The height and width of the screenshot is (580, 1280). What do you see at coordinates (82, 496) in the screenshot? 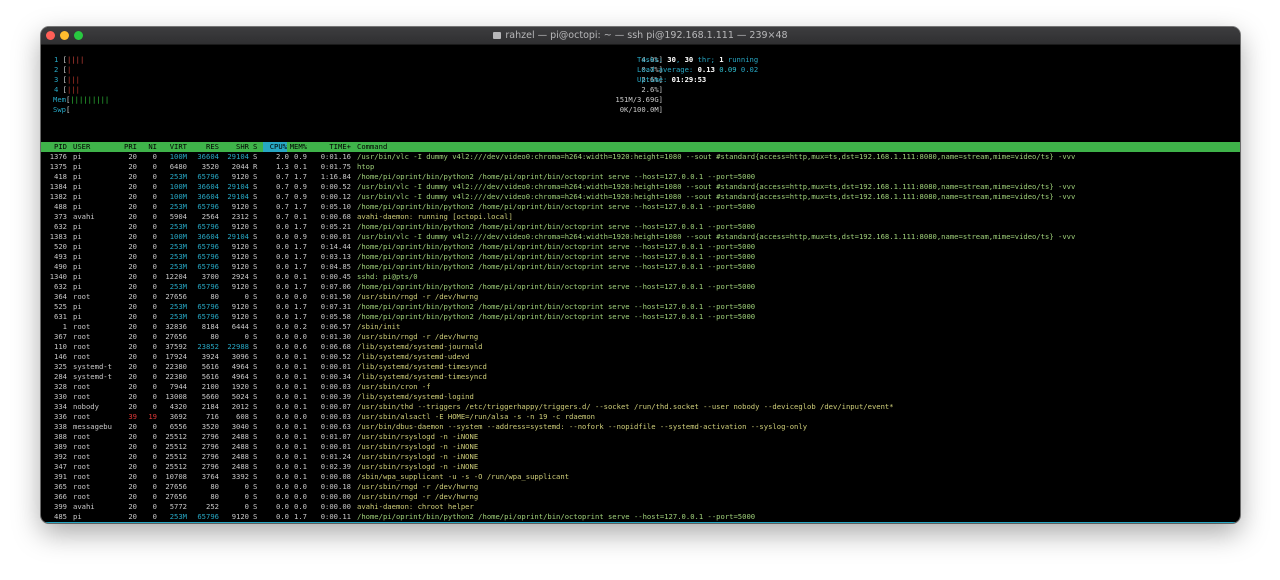
I see `process-user: root` at bounding box center [82, 496].